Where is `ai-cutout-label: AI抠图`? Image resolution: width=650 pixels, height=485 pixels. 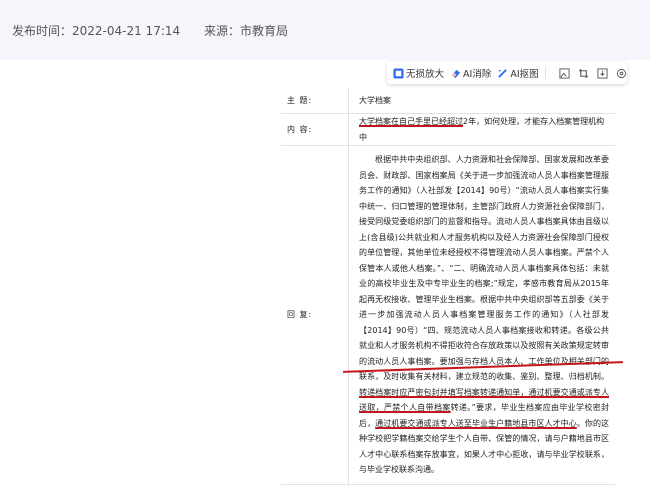
ai-cutout-label: AI抠图 is located at coordinates (524, 74).